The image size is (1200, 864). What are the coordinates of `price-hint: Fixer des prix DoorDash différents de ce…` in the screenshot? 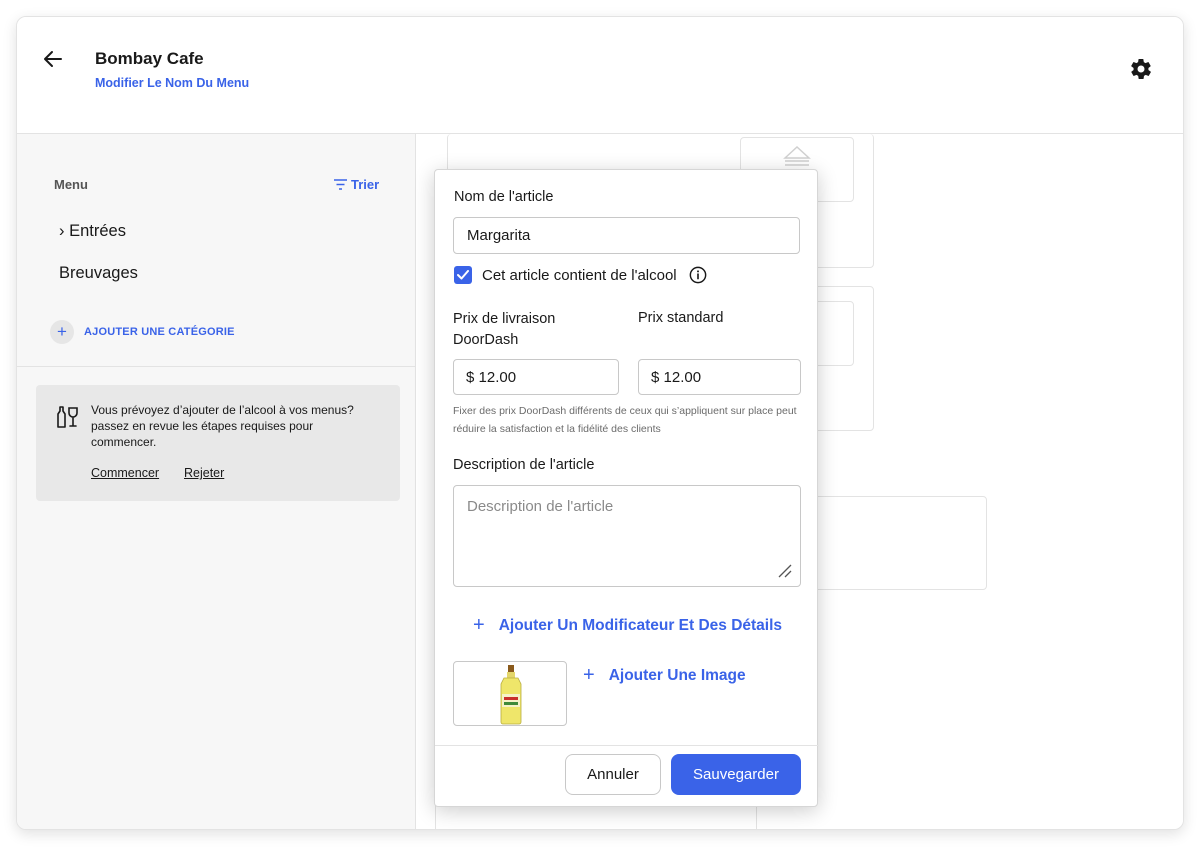 It's located at (625, 420).